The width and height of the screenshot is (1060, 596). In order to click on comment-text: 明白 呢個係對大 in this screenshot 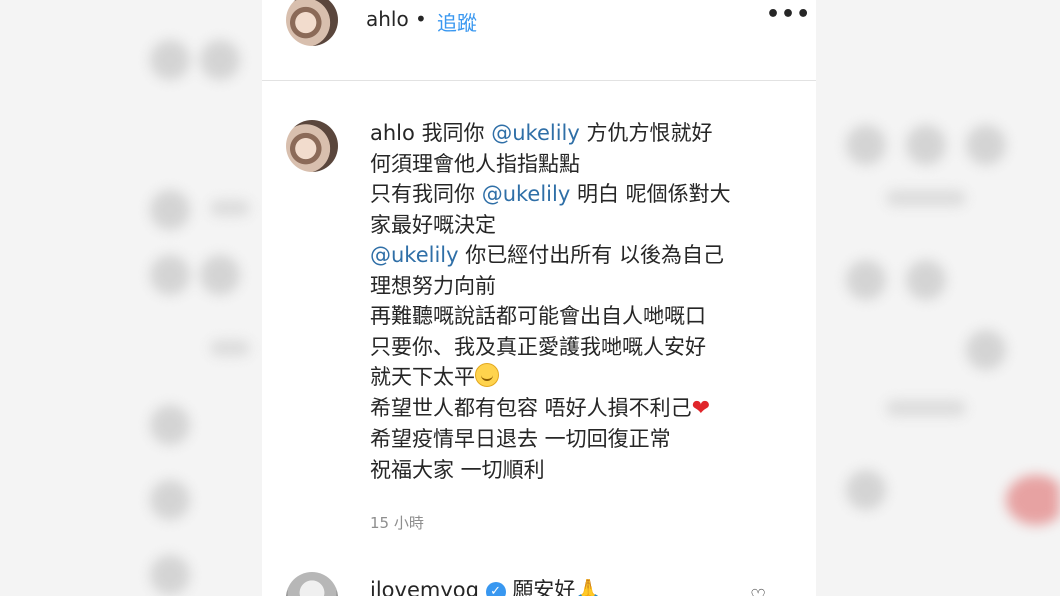, I will do `click(653, 194)`.